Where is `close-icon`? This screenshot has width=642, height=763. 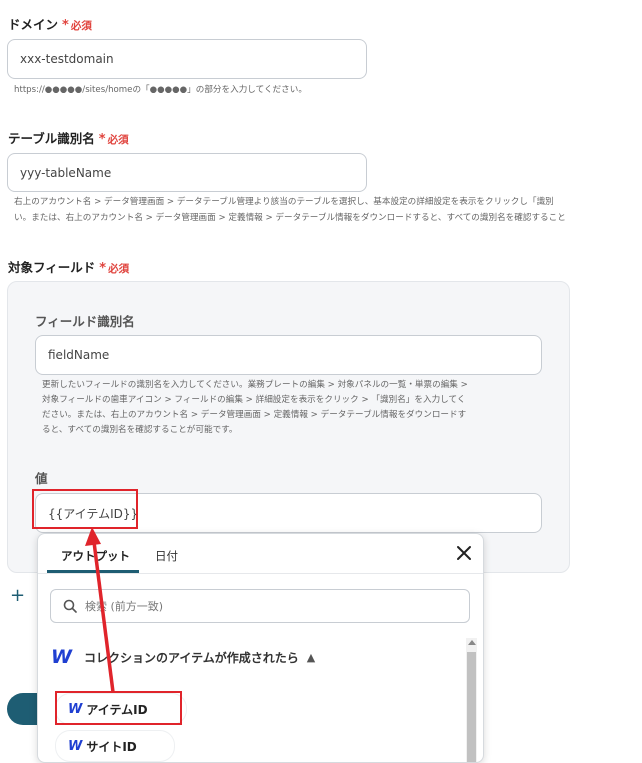
close-icon is located at coordinates (464, 553).